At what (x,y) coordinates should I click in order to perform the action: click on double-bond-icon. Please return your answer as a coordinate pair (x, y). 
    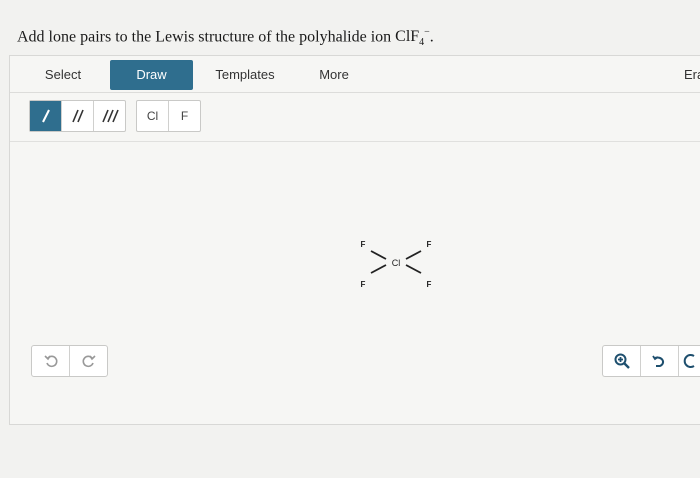
    Looking at the image, I should click on (77, 116).